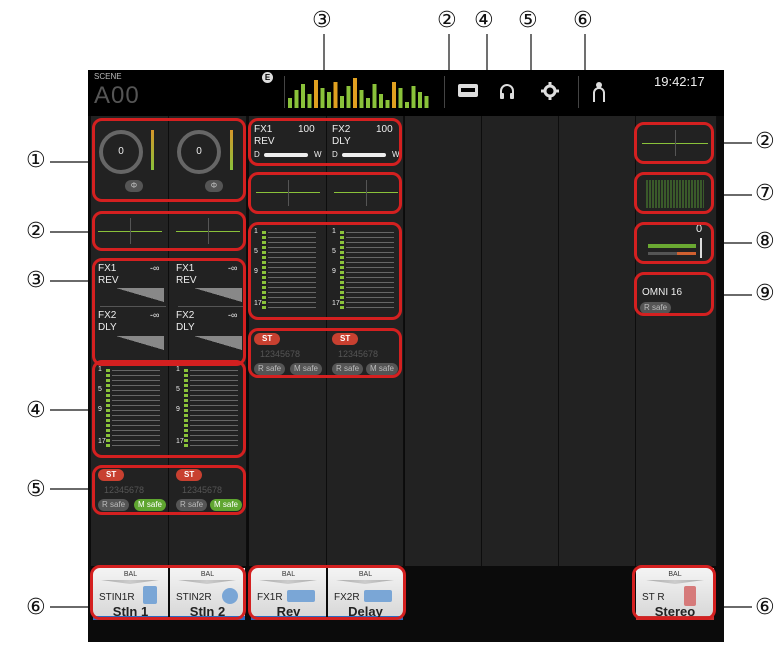 Image resolution: width=784 pixels, height=646 pixels. What do you see at coordinates (599, 92) in the screenshot?
I see `user-icon` at bounding box center [599, 92].